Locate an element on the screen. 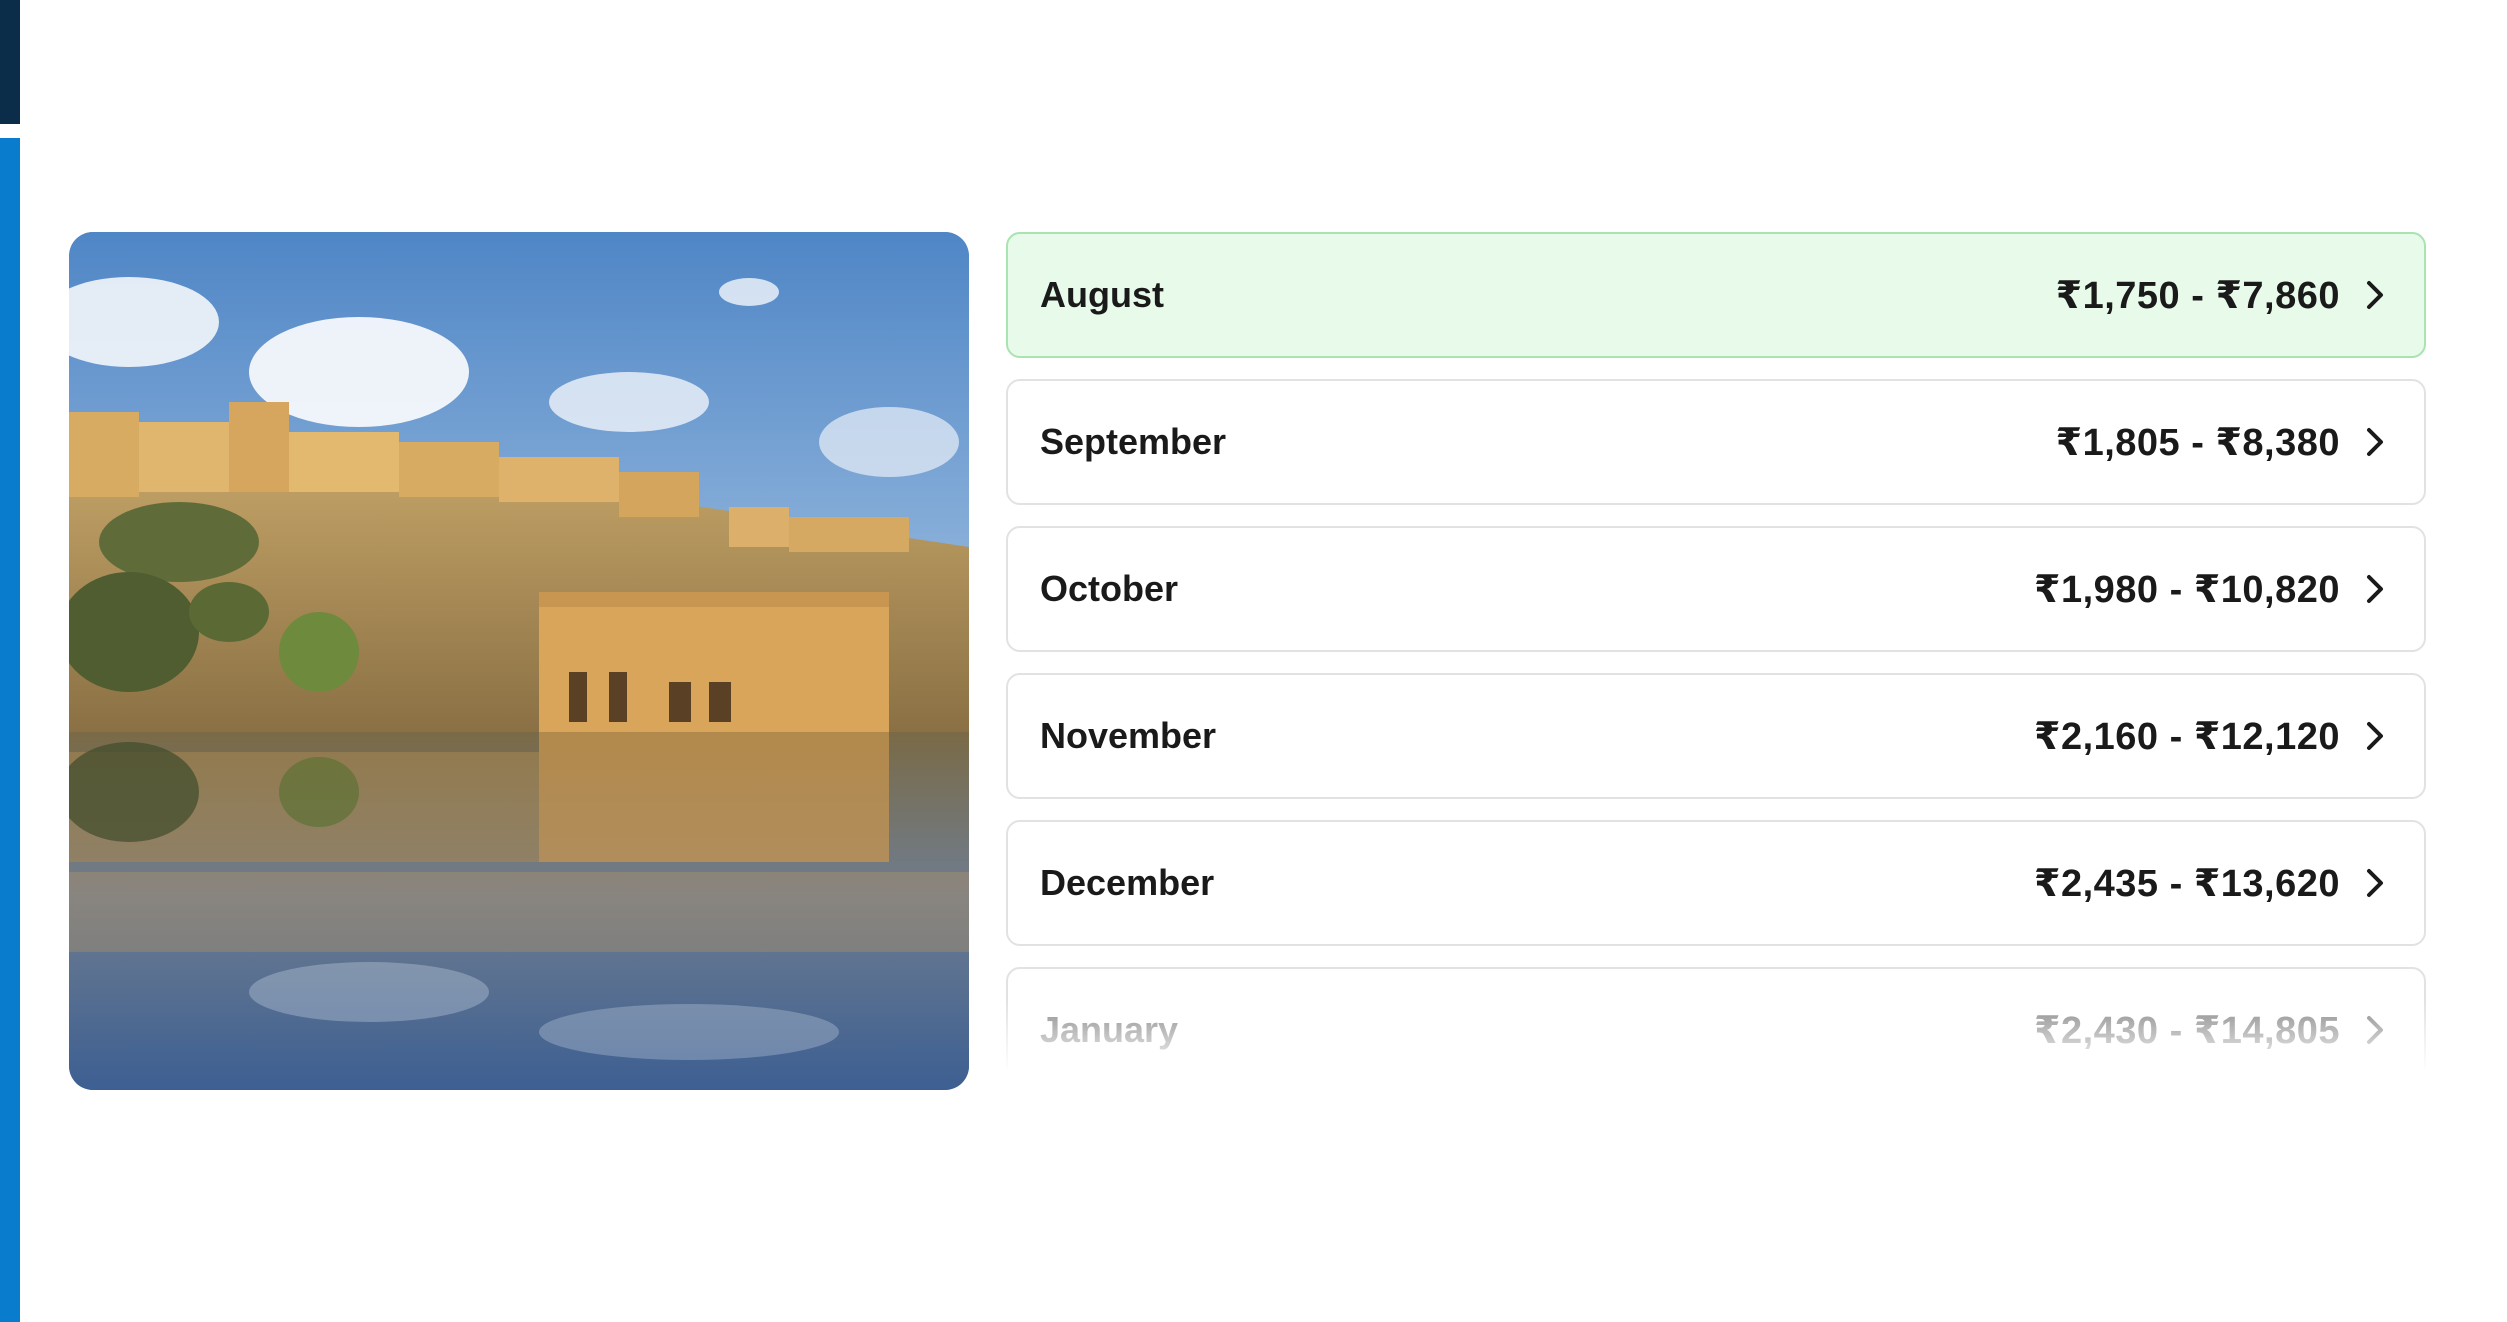 The height and width of the screenshot is (1322, 2507). month-row-november: November ₹2,160 - ₹12,120 is located at coordinates (1716, 736).